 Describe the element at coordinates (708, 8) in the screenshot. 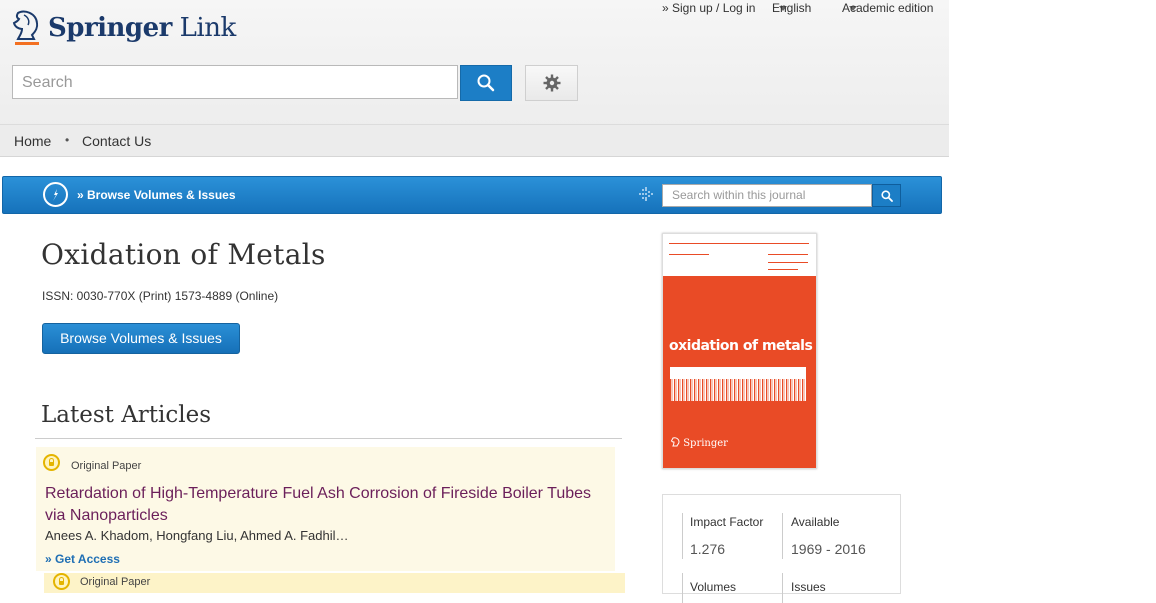

I see `signup-login-link: » Sign up / Log in` at that location.